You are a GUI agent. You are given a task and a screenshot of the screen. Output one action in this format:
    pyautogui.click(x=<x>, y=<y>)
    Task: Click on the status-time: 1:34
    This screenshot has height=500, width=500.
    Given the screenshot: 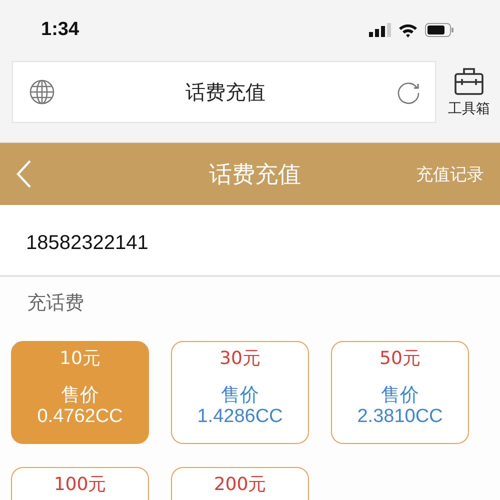 What is the action you would take?
    pyautogui.click(x=60, y=30)
    